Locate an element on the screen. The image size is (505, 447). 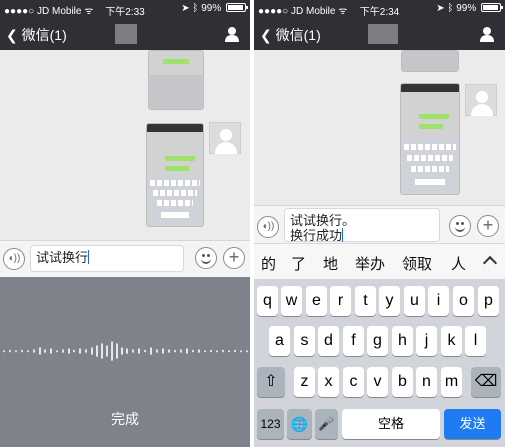
candidate-word: 举办 is located at coordinates (370, 263).